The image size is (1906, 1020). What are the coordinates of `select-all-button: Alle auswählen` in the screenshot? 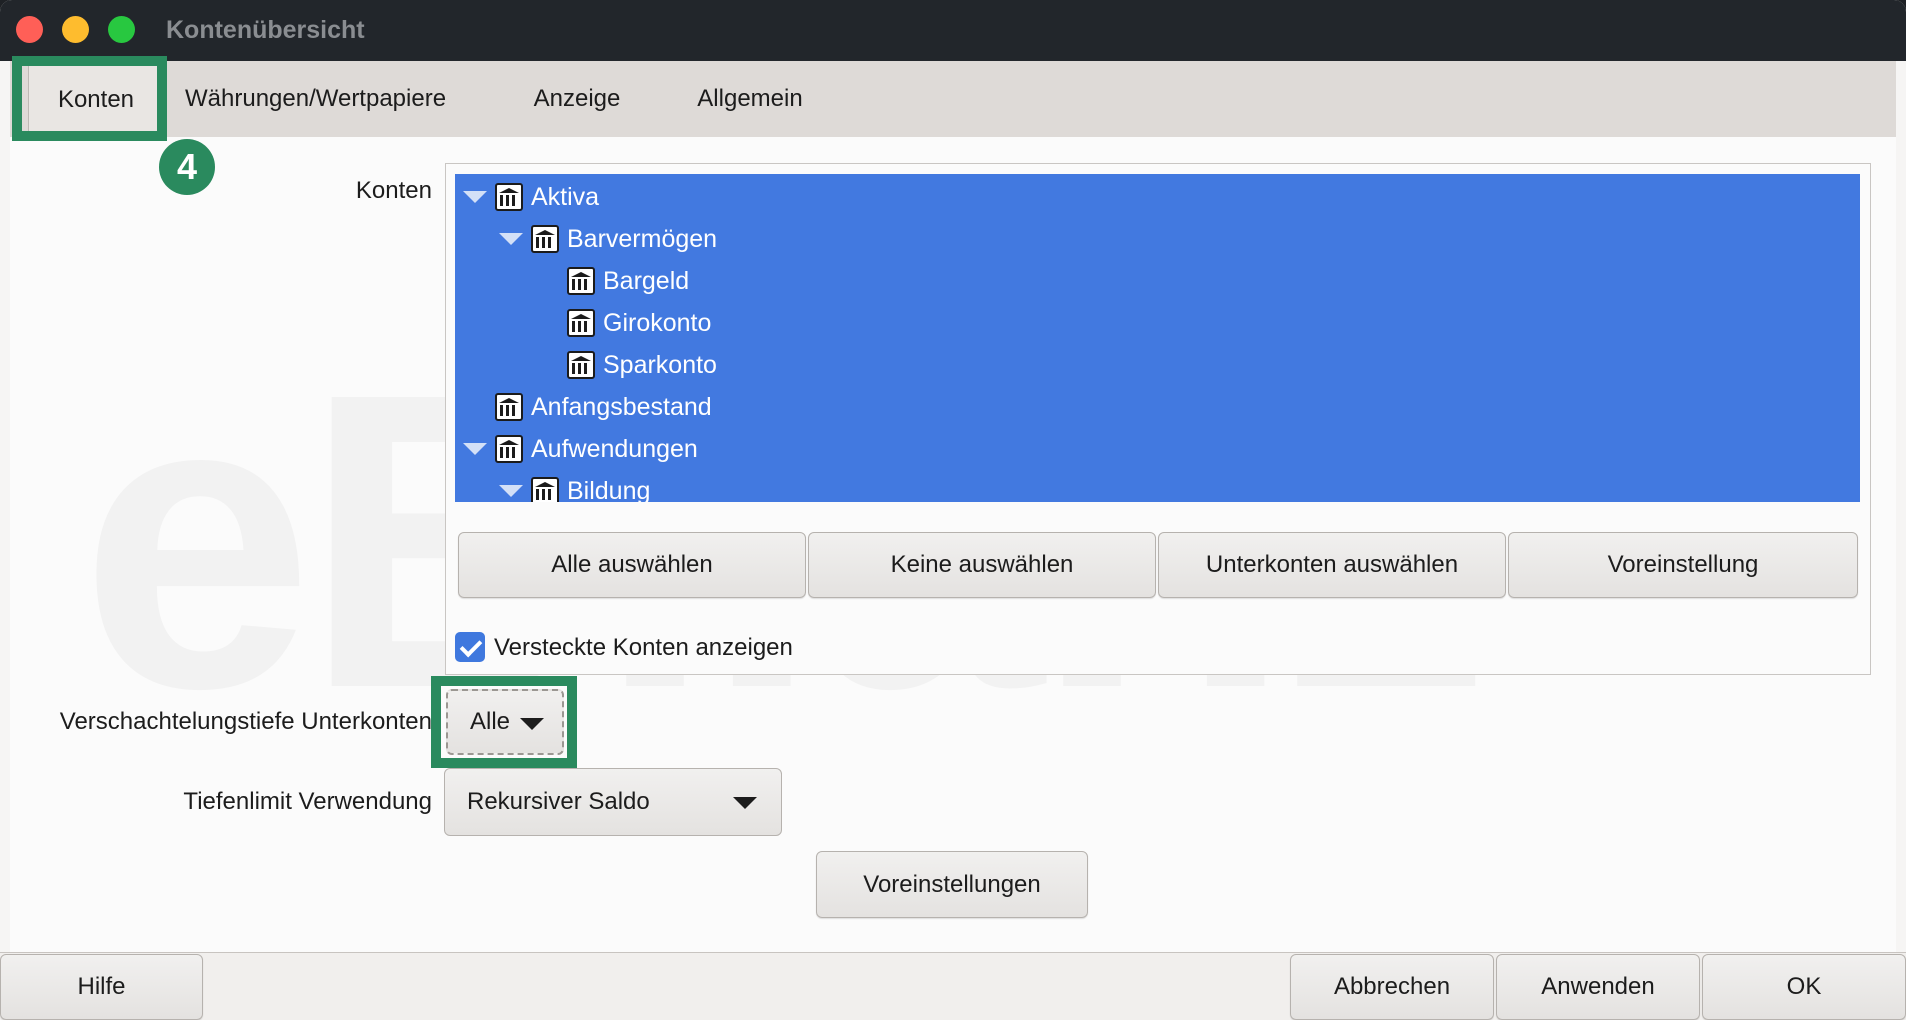 It's located at (632, 565).